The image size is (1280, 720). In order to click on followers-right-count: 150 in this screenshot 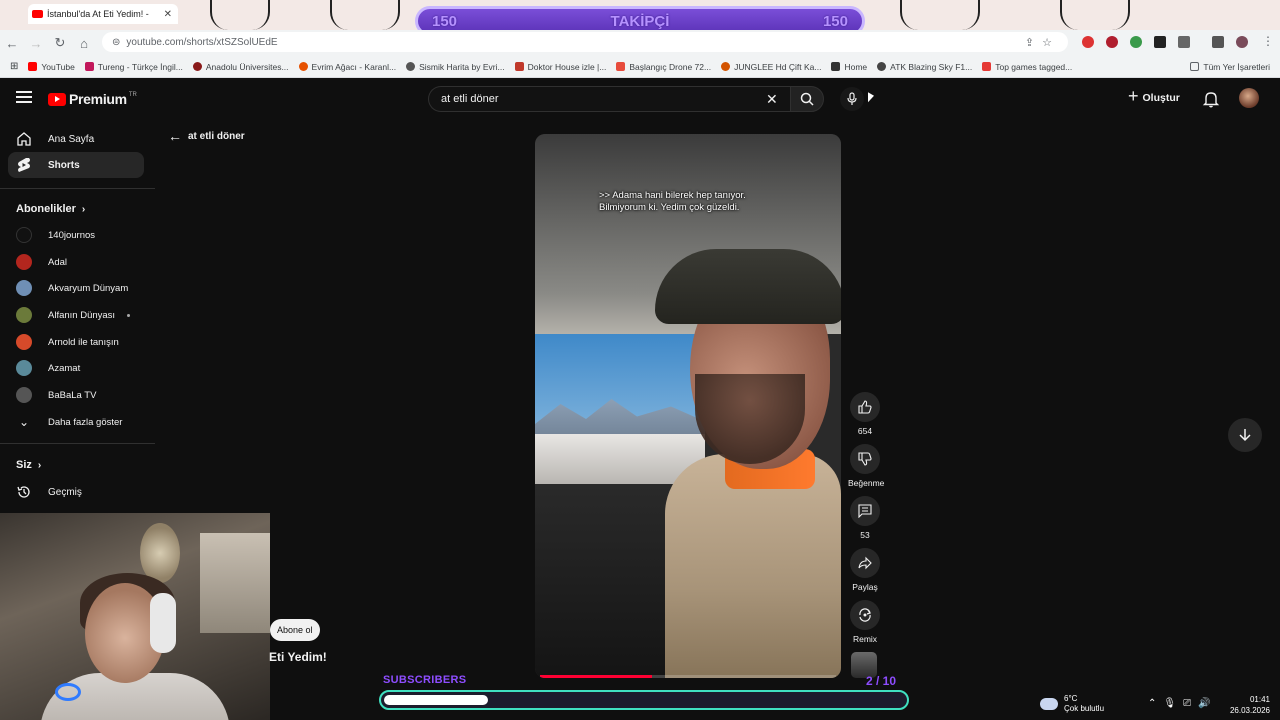, I will do `click(835, 21)`.